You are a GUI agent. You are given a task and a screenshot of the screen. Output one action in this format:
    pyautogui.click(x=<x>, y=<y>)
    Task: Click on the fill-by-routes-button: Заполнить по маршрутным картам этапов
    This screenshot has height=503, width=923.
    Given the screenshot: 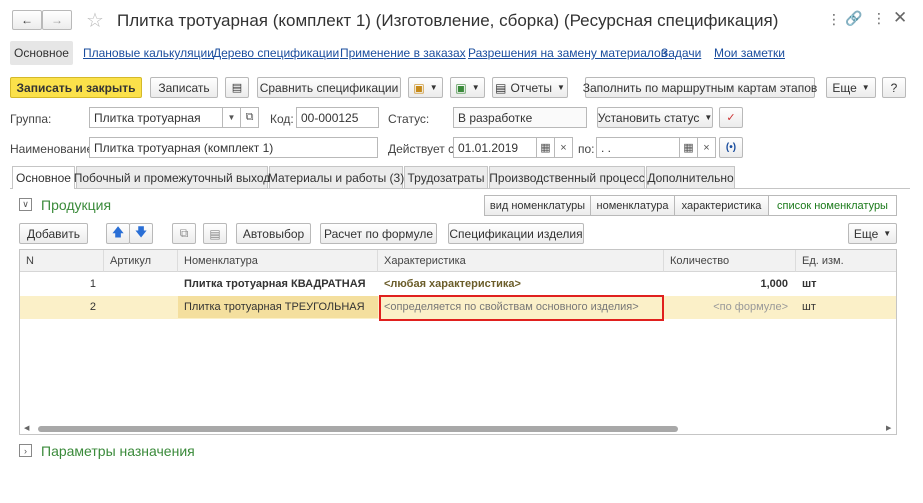 What is the action you would take?
    pyautogui.click(x=700, y=87)
    